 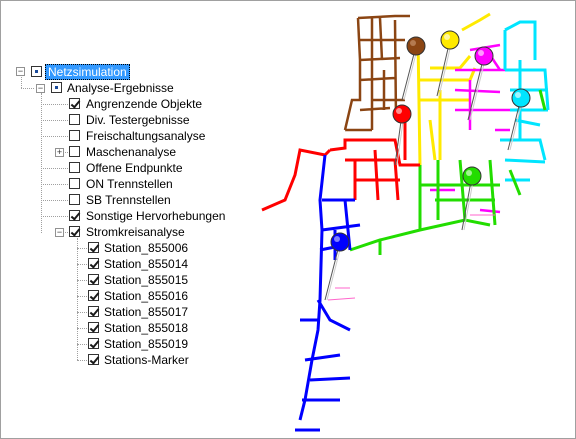 I want to click on station-label: Stations-Marker, so click(x=146, y=360).